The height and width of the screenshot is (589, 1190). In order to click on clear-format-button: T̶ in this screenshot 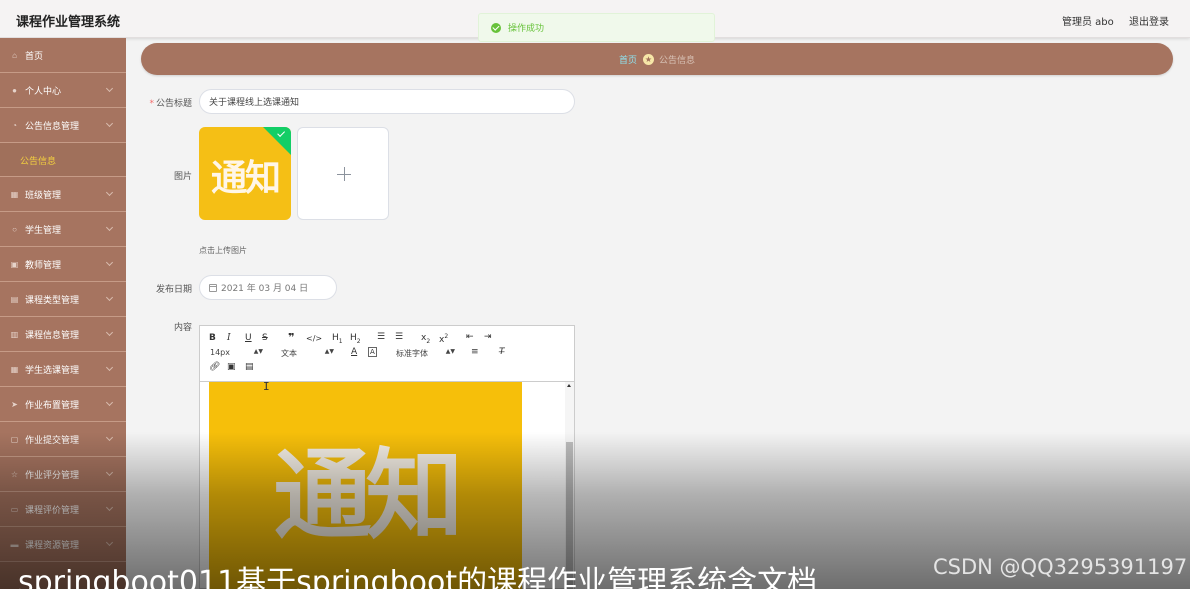, I will do `click(502, 352)`.